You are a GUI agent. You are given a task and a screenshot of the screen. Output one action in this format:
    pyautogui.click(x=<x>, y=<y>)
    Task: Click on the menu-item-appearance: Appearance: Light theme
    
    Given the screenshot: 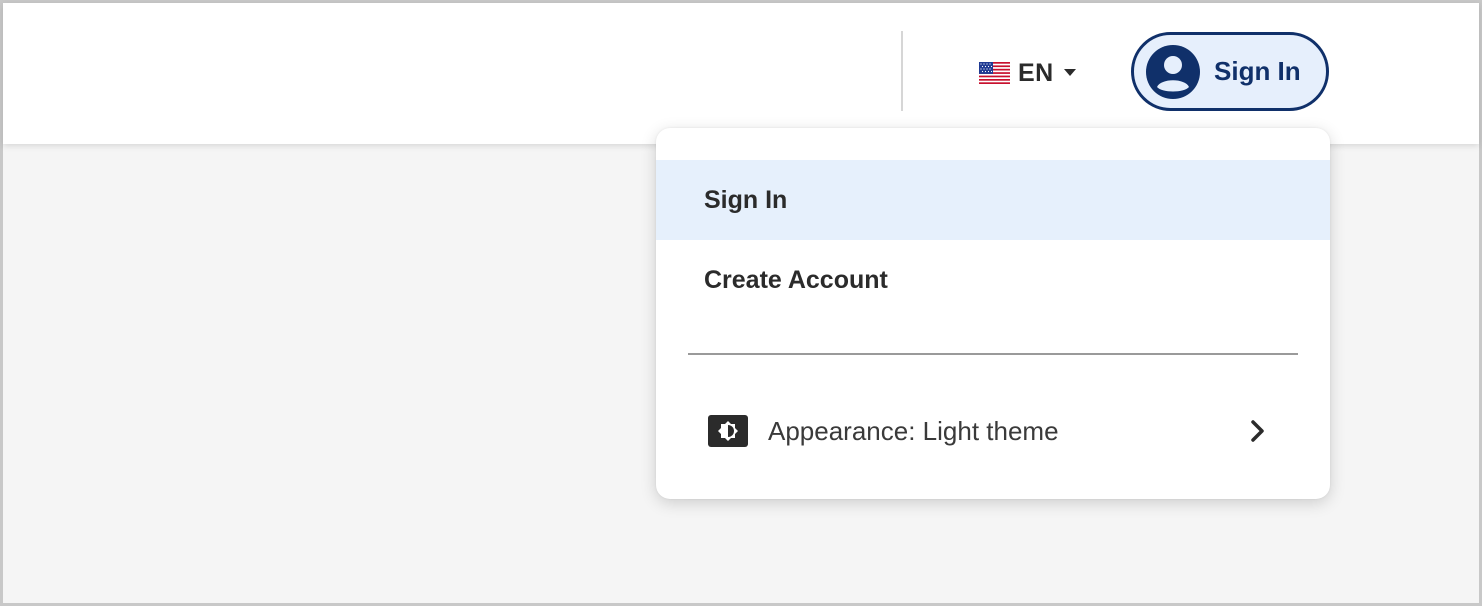 What is the action you would take?
    pyautogui.click(x=993, y=431)
    